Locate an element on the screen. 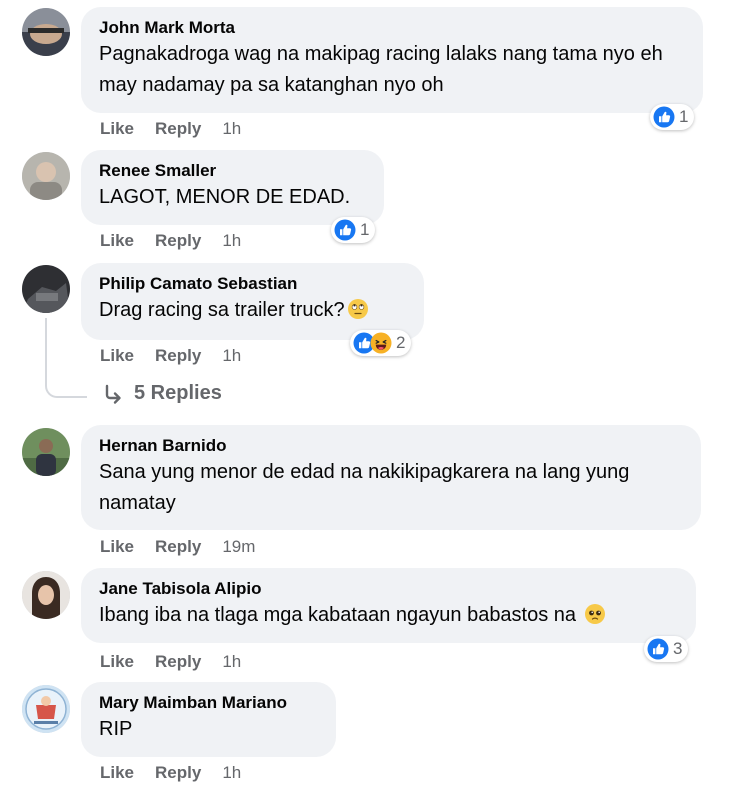 This screenshot has height=788, width=750. rolling-eyes-emoji-icon is located at coordinates (357, 309).